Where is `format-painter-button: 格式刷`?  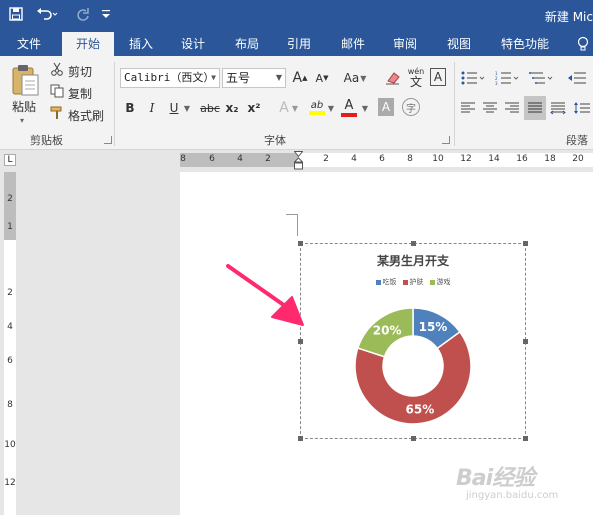 format-painter-button: 格式刷 is located at coordinates (86, 115).